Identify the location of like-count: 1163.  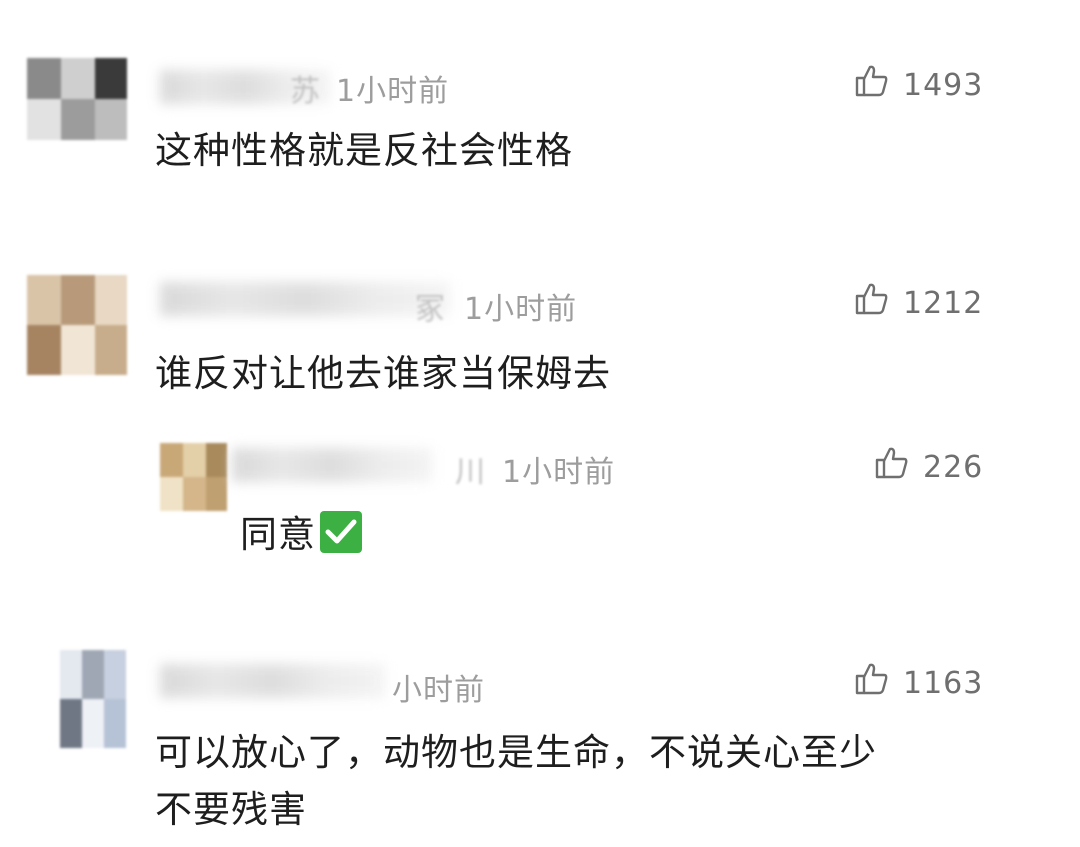
(943, 683).